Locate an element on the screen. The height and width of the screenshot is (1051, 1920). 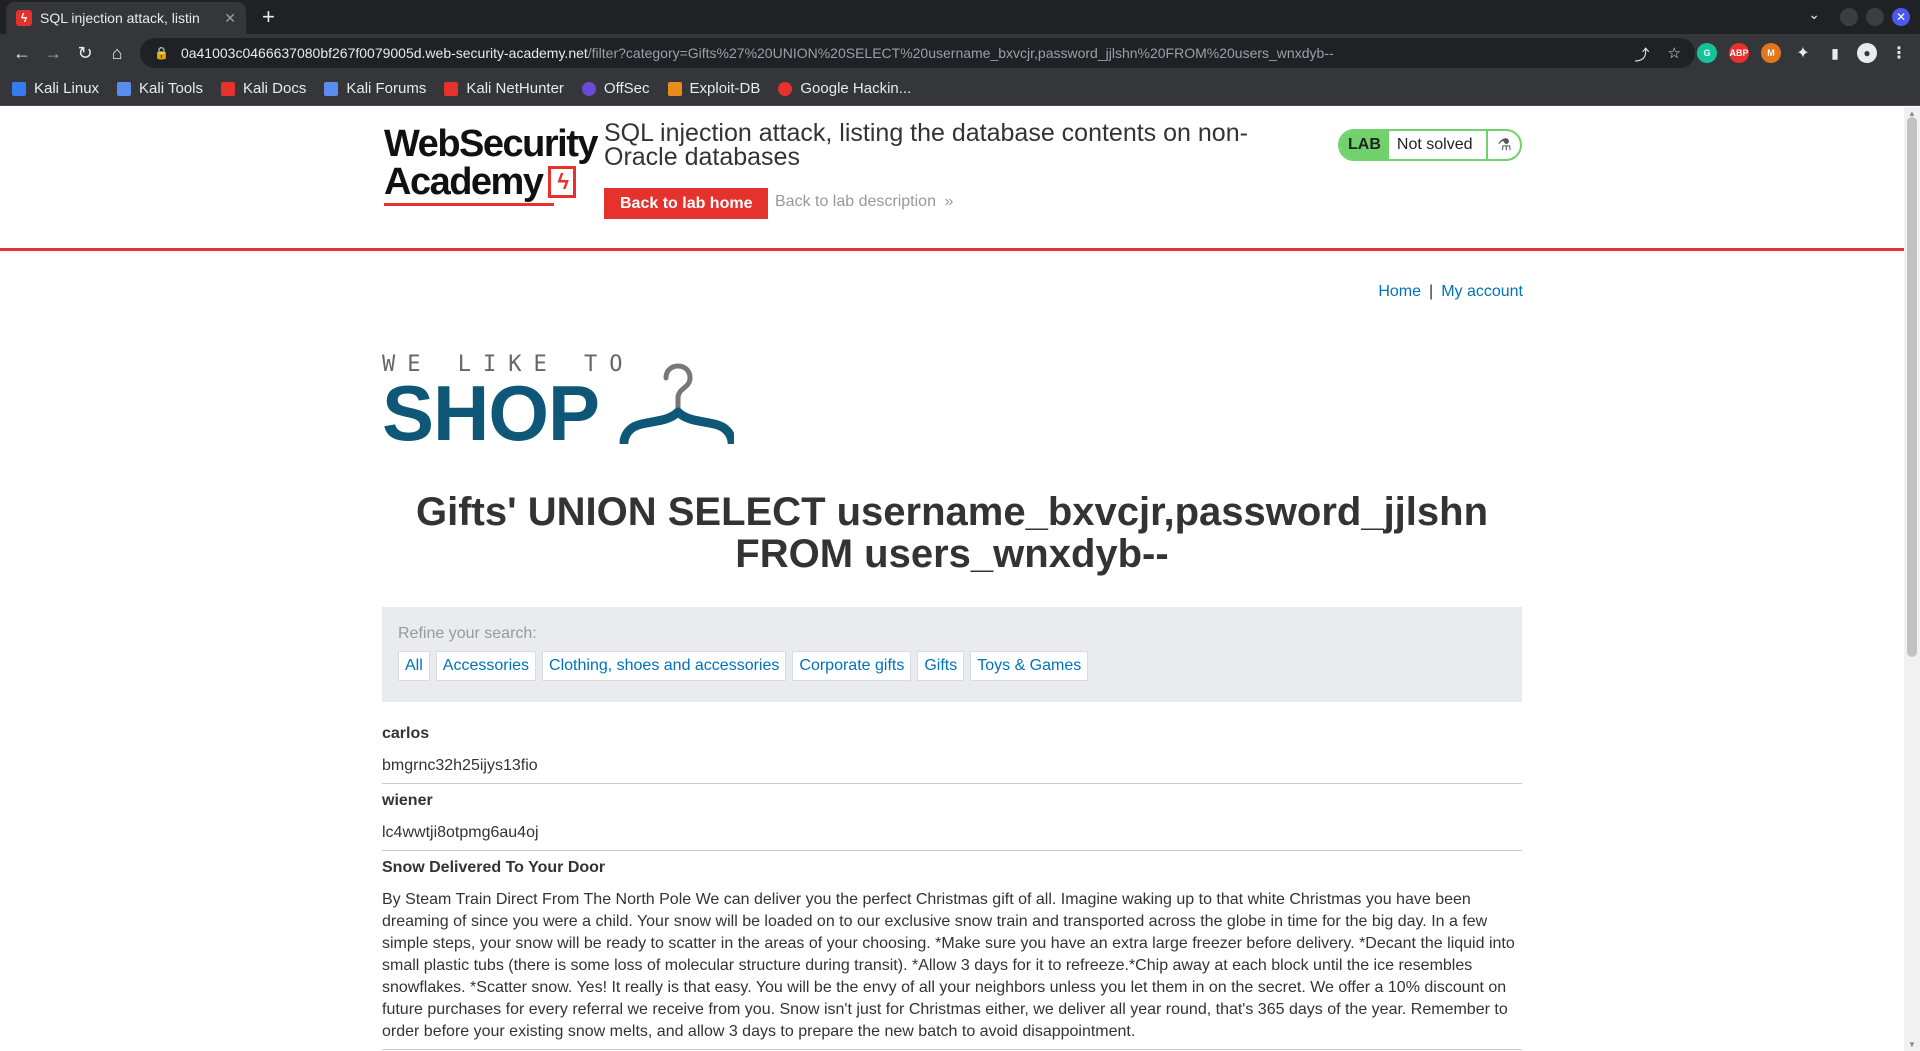
flask-icon: ⚗ is located at coordinates (1503, 145).